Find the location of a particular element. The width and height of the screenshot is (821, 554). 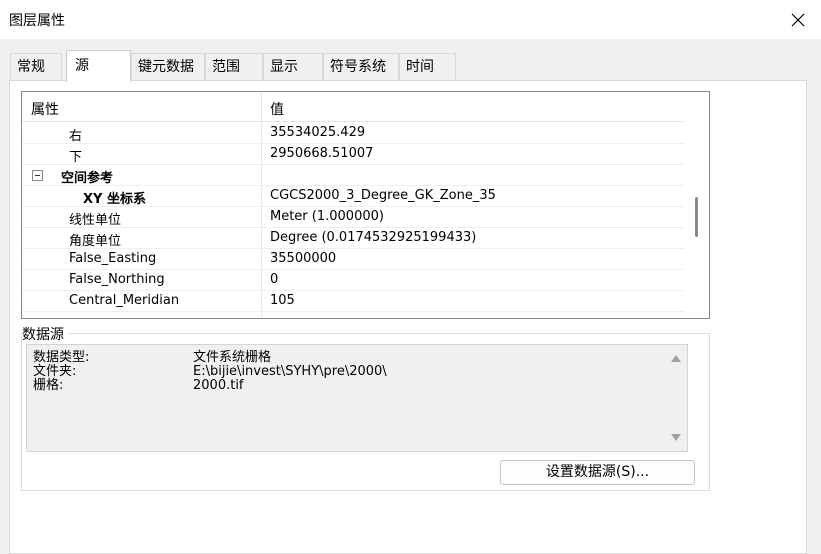

datasource-value: 文件系统栅格 is located at coordinates (232, 357).